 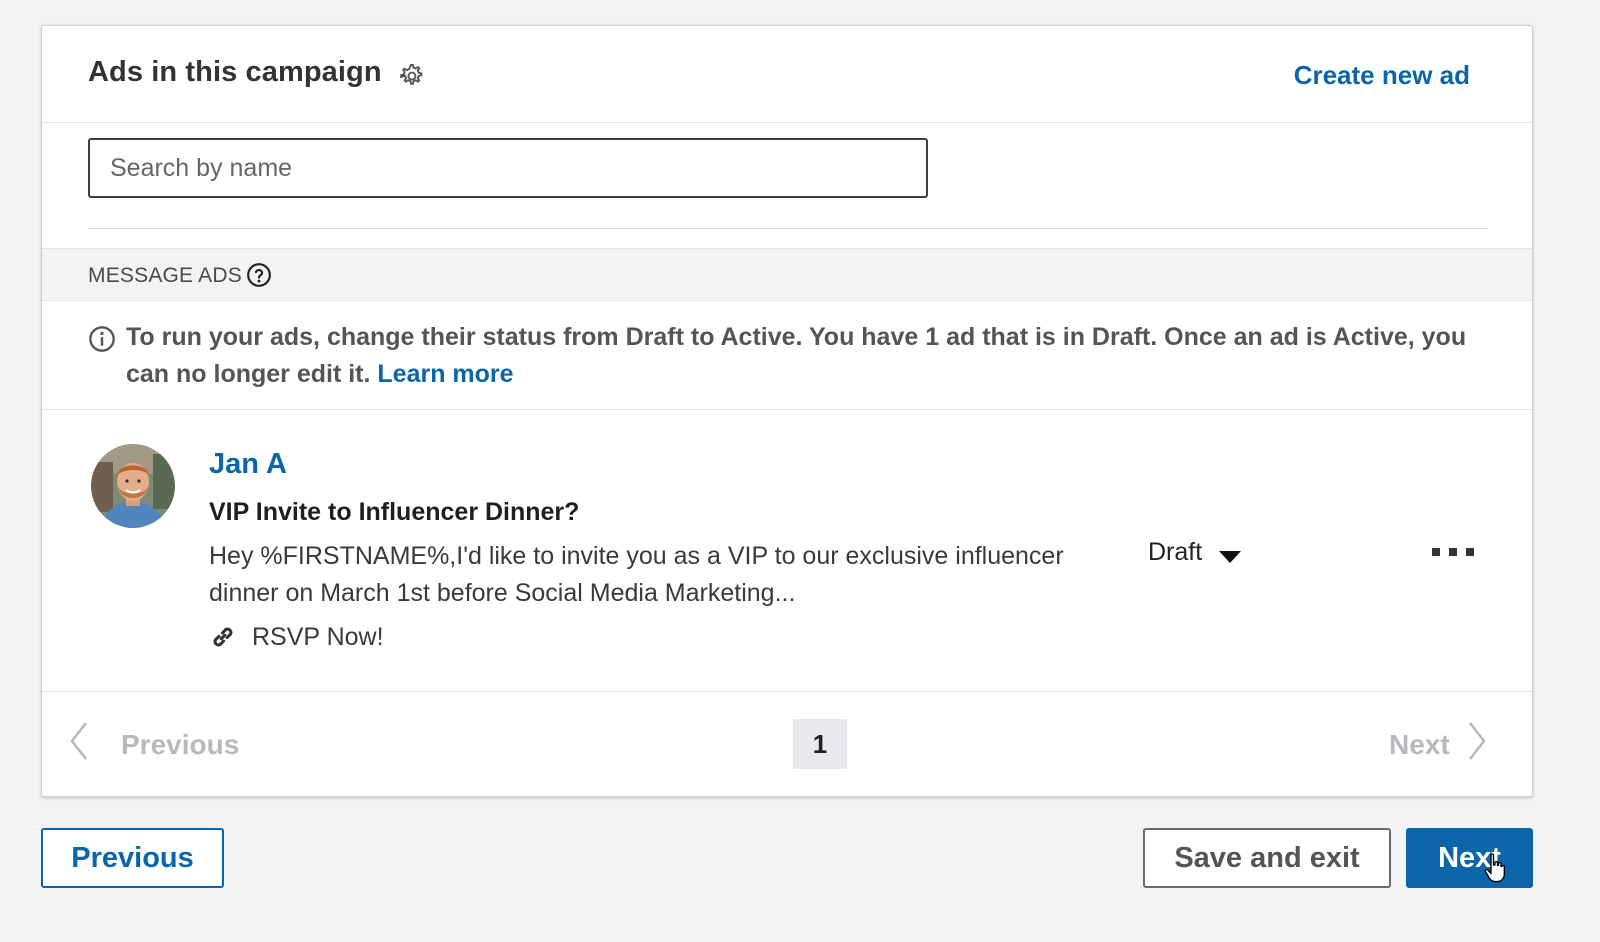 What do you see at coordinates (394, 512) in the screenshot?
I see `ad-subject: VIP Invite to Influencer Dinner?` at bounding box center [394, 512].